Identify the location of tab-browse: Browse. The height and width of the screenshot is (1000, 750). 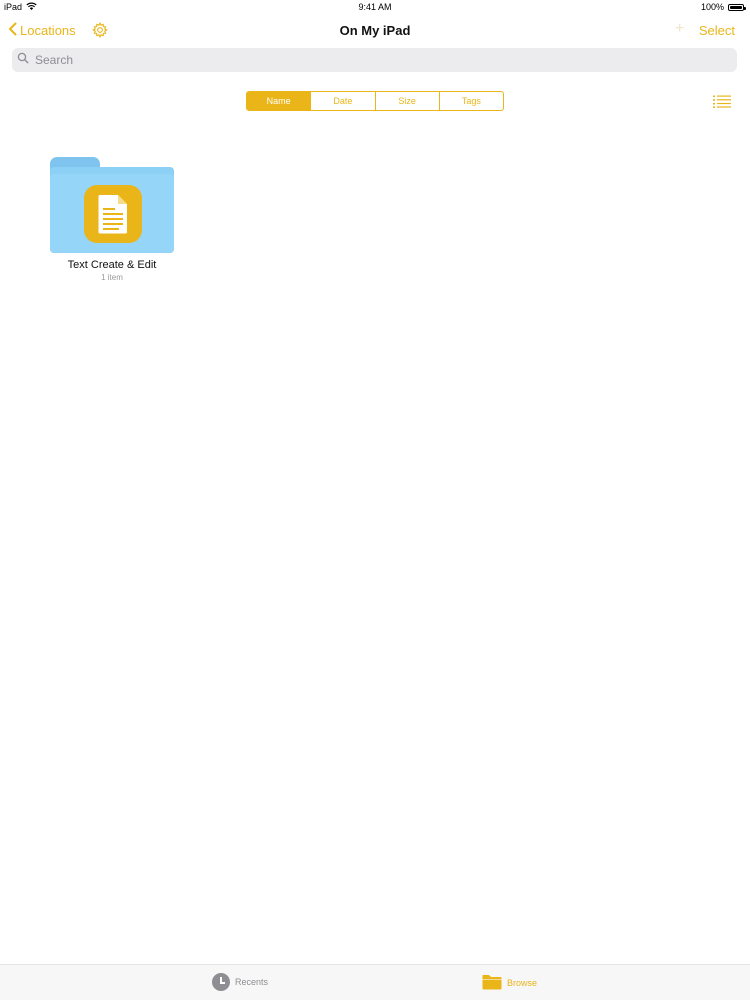
(509, 982).